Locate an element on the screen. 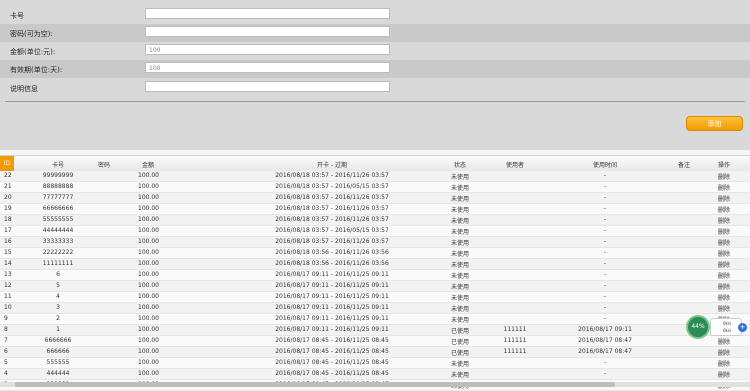  row-card-no: 666666 is located at coordinates (58, 351).